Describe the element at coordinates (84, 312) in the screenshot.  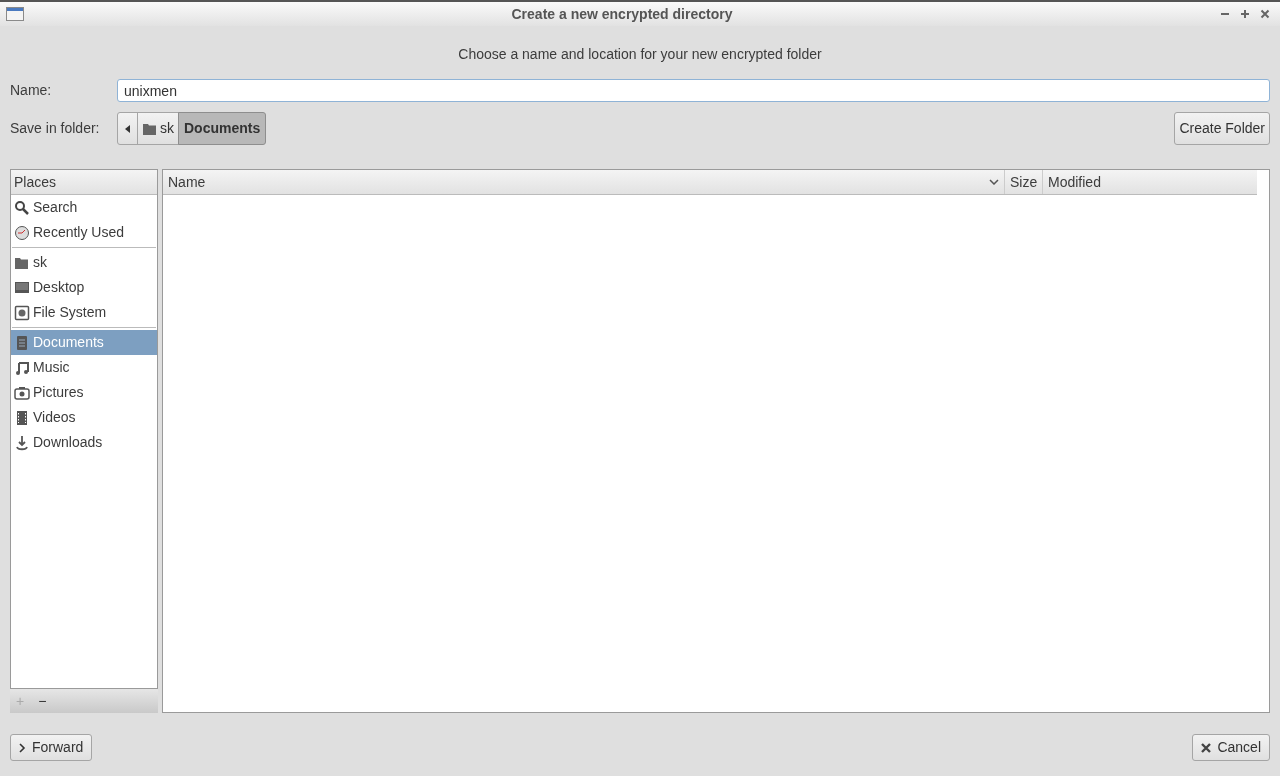
I see `places-item: File System` at that location.